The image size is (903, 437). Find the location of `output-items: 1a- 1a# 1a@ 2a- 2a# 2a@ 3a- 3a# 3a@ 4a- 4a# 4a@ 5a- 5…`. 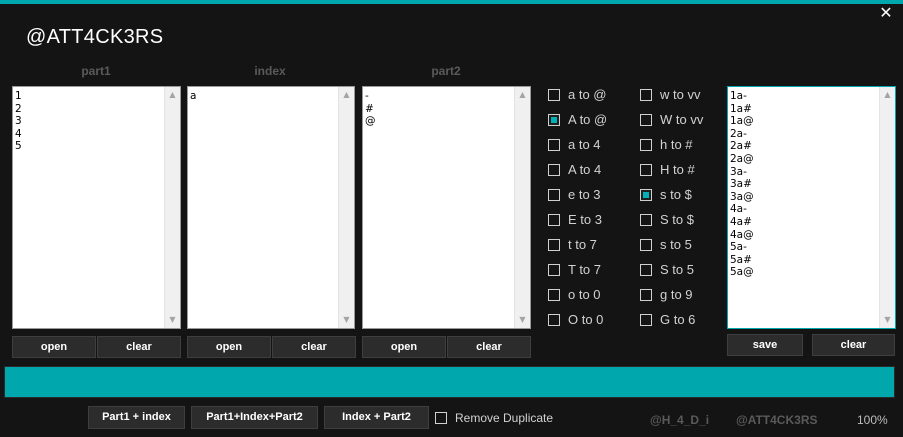

output-items: 1a- 1a# 1a@ 2a- 2a# 2a@ 3a- 3a# 3a@ 4a- 4a# 4a@ 5a- 5… is located at coordinates (803, 184).